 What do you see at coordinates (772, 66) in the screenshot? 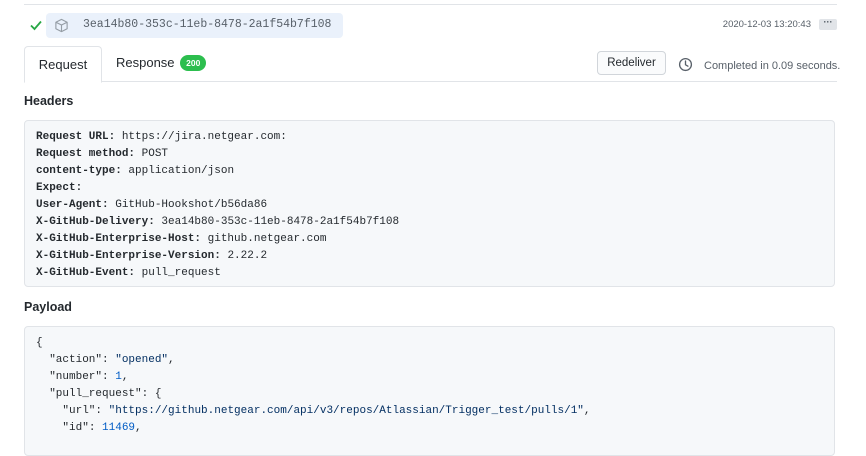
I see `completed-text: Completed in 0.09 seconds.` at bounding box center [772, 66].